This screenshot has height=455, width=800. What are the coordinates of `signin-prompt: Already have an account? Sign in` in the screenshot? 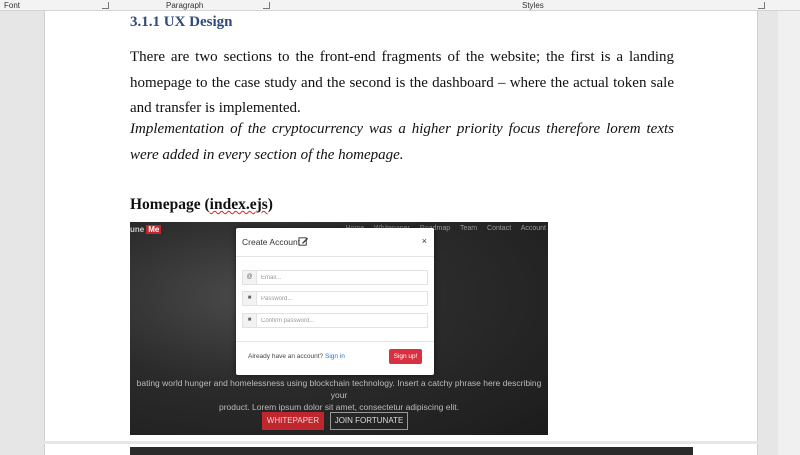 It's located at (296, 356).